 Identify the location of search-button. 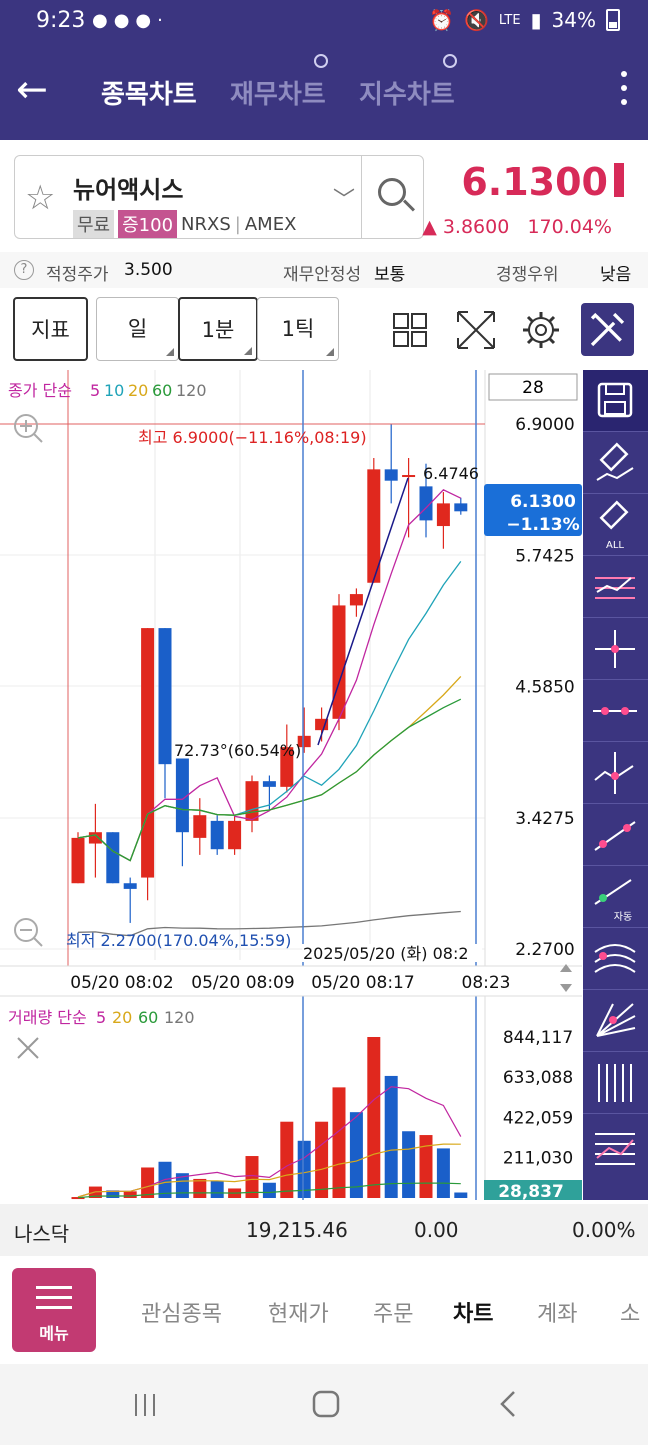
(393, 197).